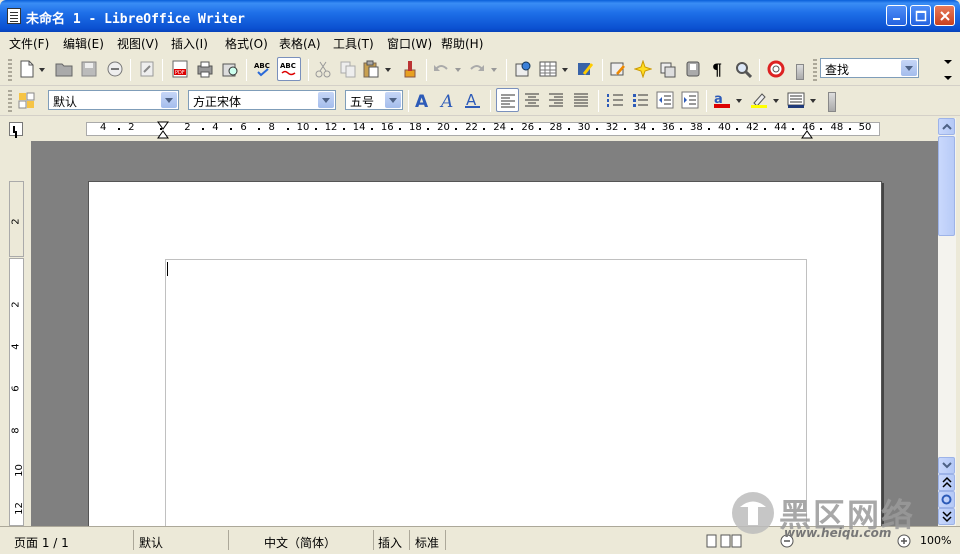  I want to click on paragraph-style-combobox: 默认, so click(113, 100).